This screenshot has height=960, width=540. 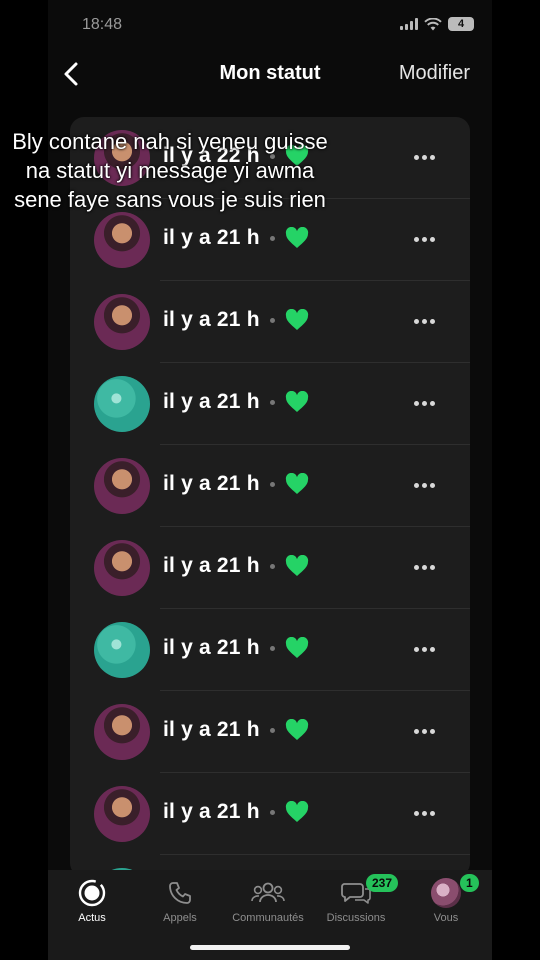 I want to click on tab-label: Actus, so click(x=92, y=918).